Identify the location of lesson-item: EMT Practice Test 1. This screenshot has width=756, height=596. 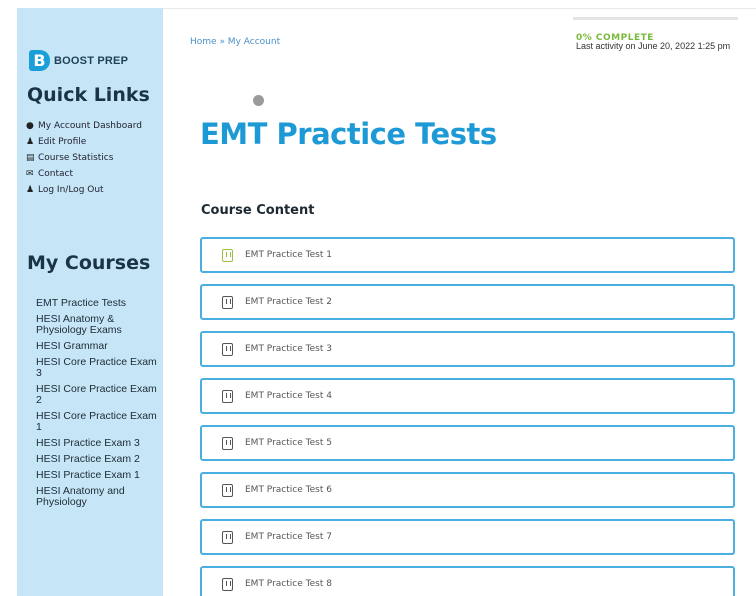
(467, 255).